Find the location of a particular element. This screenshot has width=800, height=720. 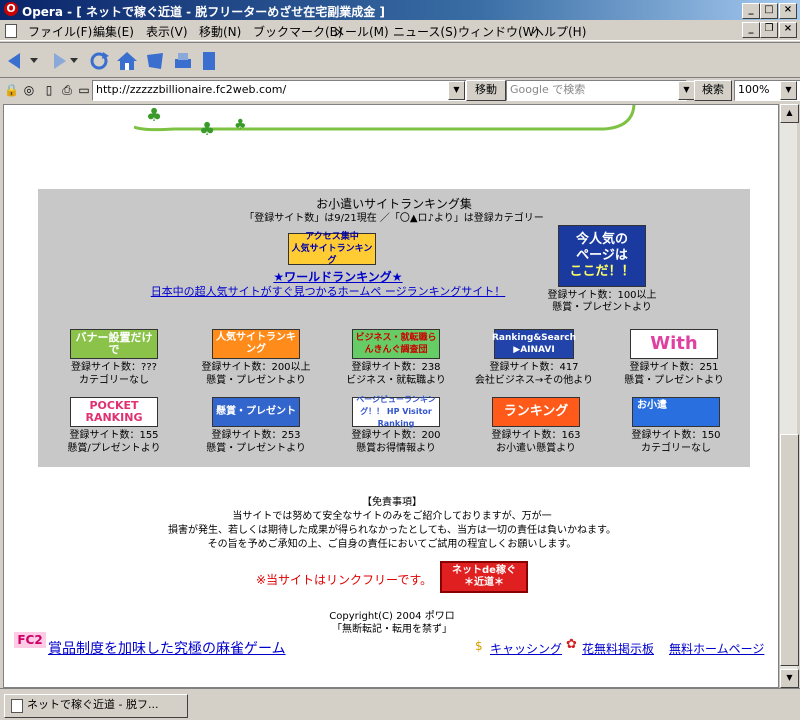

zoom-dropdown-icon: ▼ is located at coordinates (788, 90).